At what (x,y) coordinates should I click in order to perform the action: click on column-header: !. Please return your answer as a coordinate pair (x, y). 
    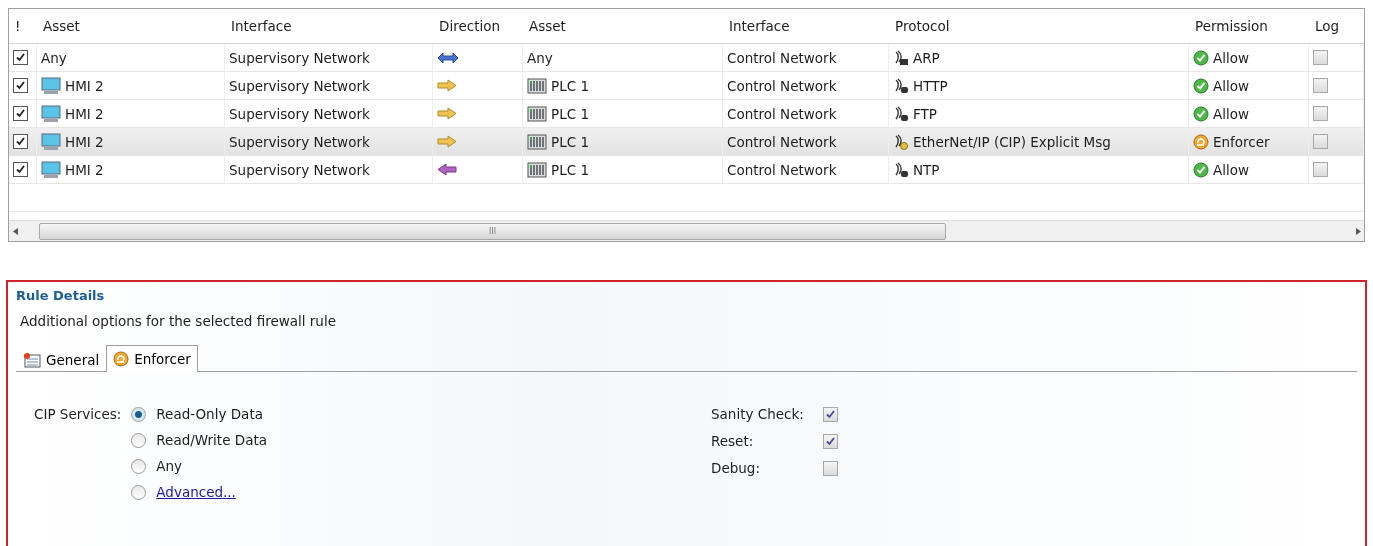
    Looking at the image, I should click on (23, 26).